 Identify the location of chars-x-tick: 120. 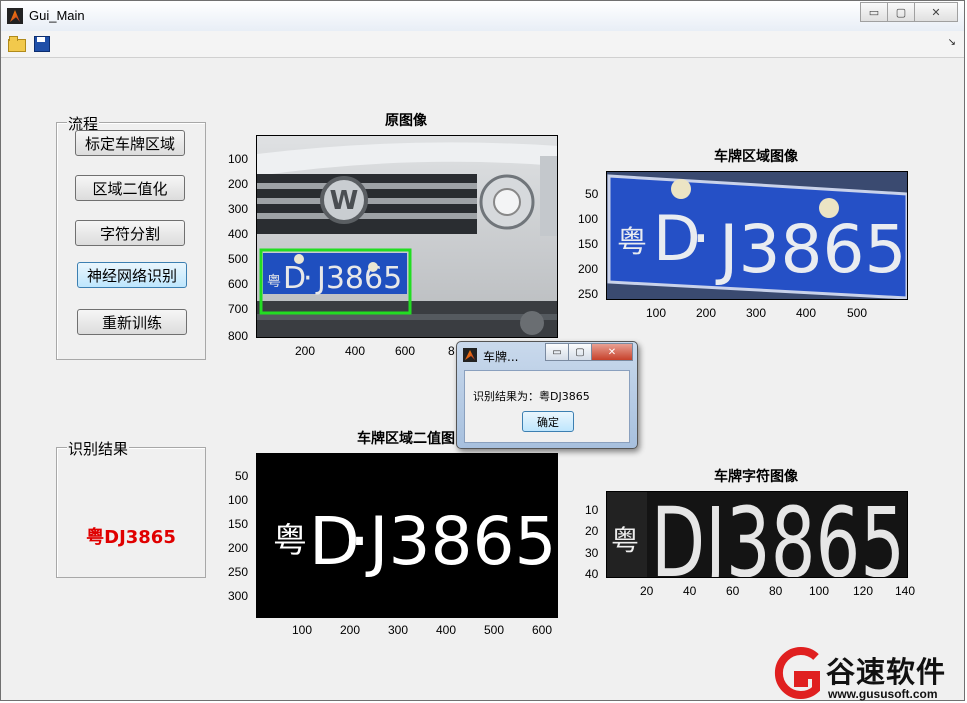
(863, 591).